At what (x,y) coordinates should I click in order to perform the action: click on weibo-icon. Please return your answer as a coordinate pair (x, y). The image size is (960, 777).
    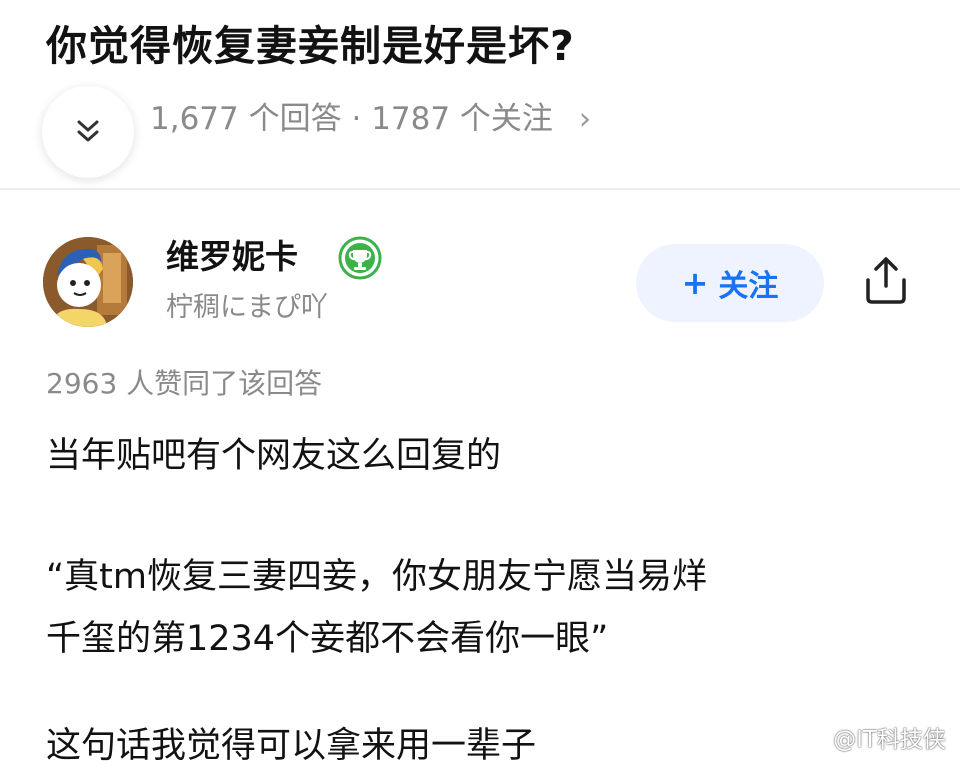
    Looking at the image, I should click on (813, 738).